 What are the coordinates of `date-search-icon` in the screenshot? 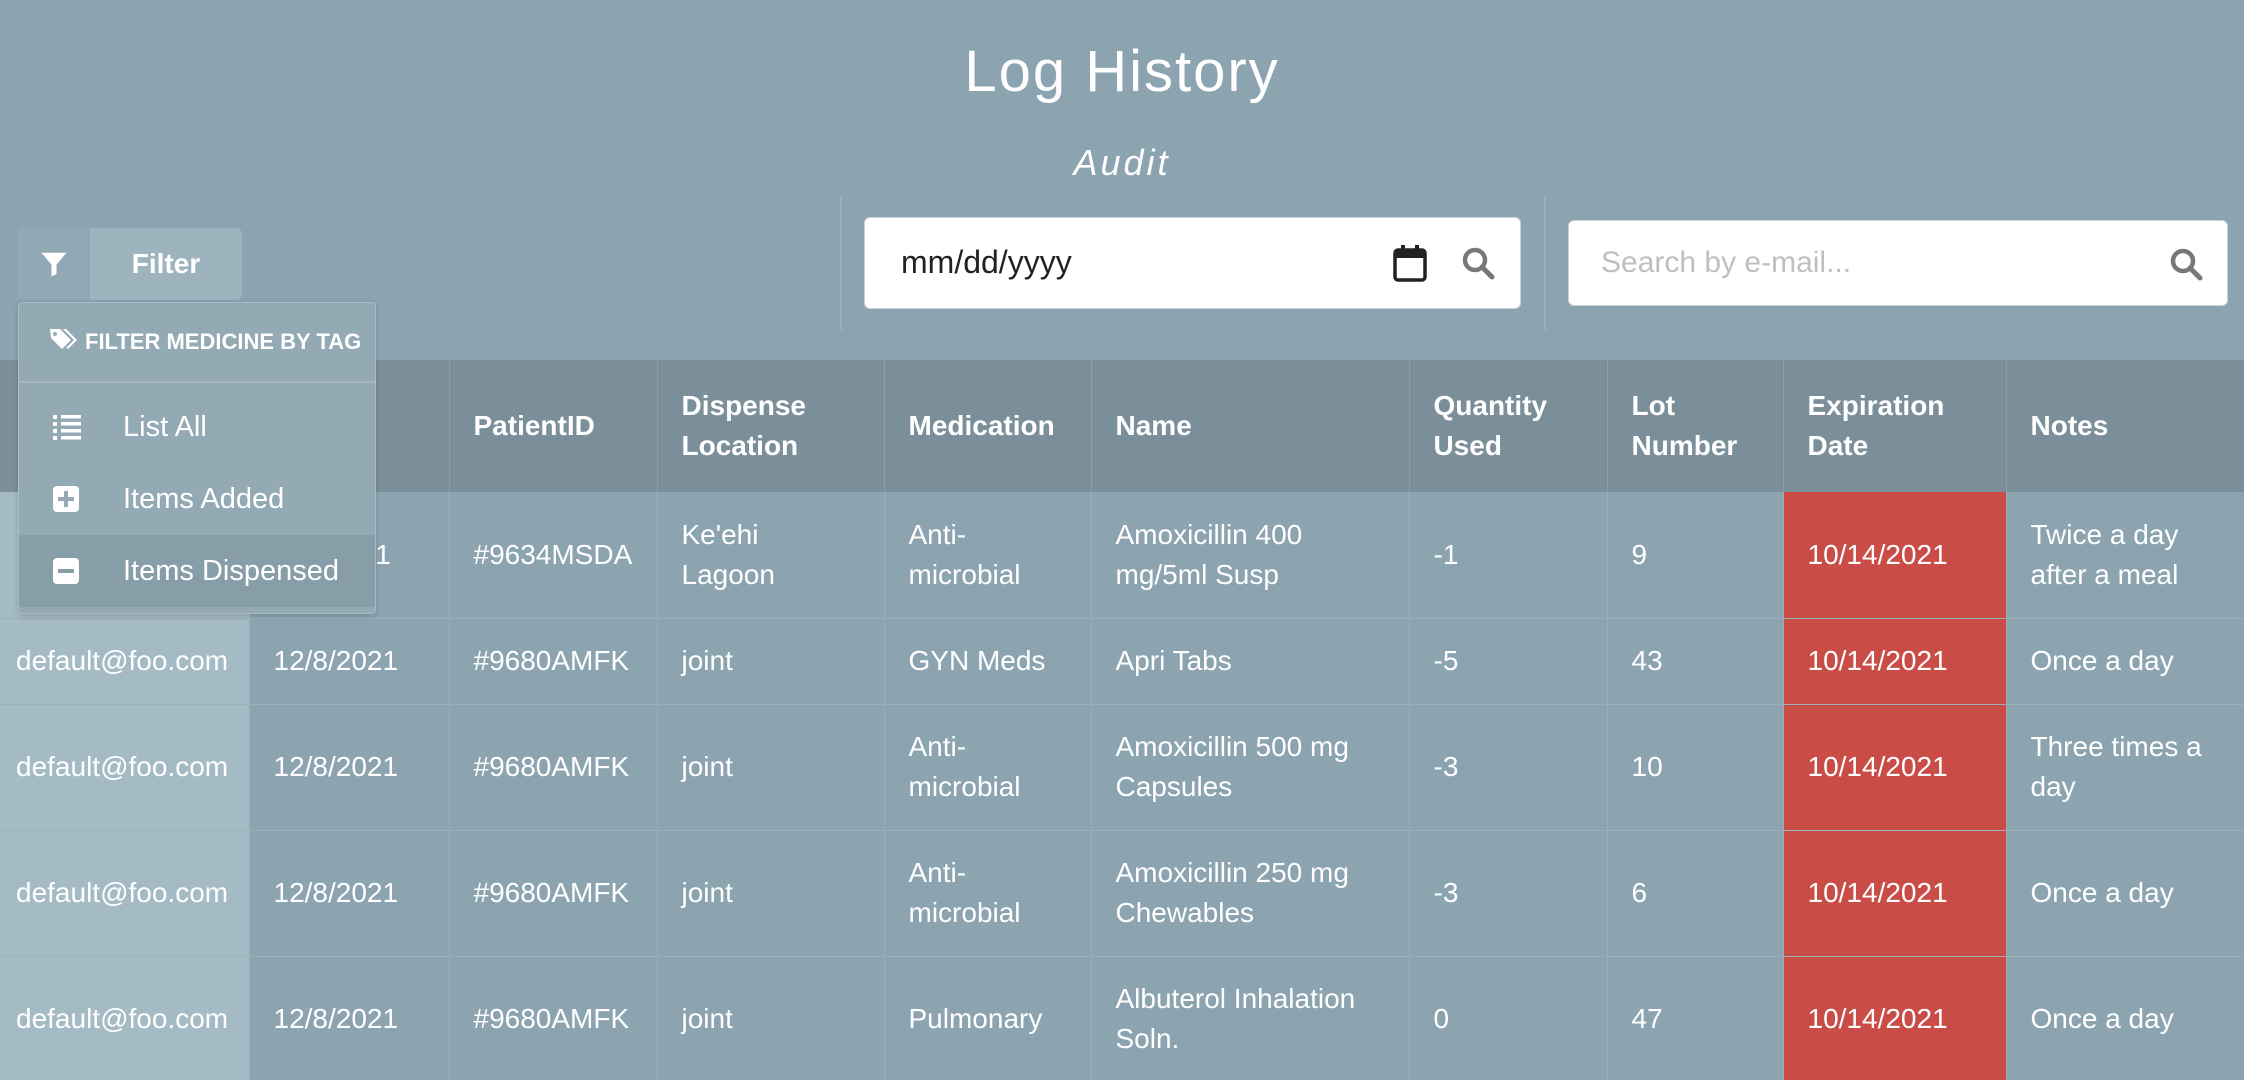 It's located at (1478, 265).